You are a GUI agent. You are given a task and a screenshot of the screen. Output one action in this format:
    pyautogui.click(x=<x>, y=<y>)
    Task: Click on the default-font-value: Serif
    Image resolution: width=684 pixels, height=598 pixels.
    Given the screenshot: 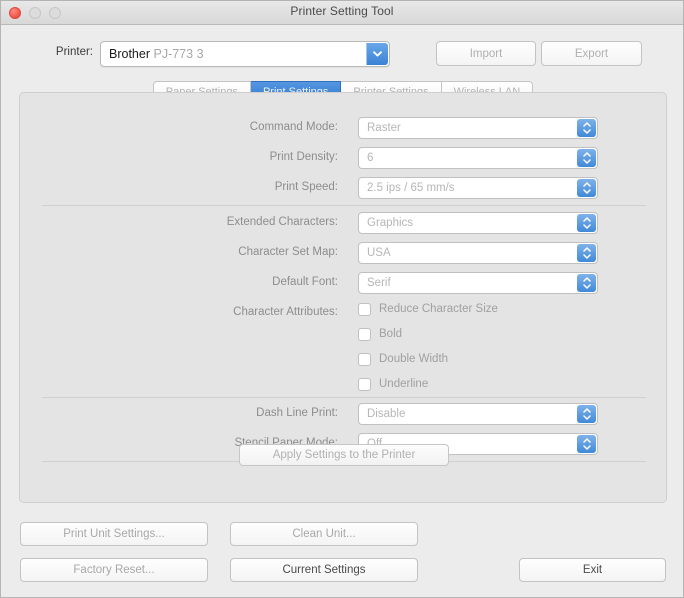 What is the action you would take?
    pyautogui.click(x=379, y=283)
    